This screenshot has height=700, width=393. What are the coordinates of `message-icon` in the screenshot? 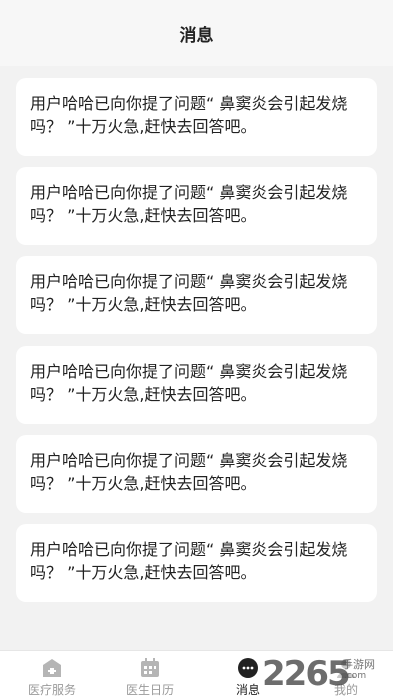 It's located at (248, 668).